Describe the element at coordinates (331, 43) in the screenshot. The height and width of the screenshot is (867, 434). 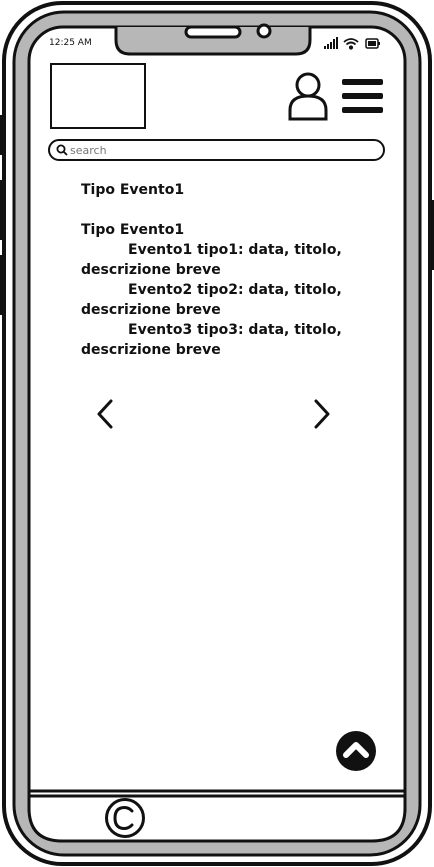
I see `signal-icon` at that location.